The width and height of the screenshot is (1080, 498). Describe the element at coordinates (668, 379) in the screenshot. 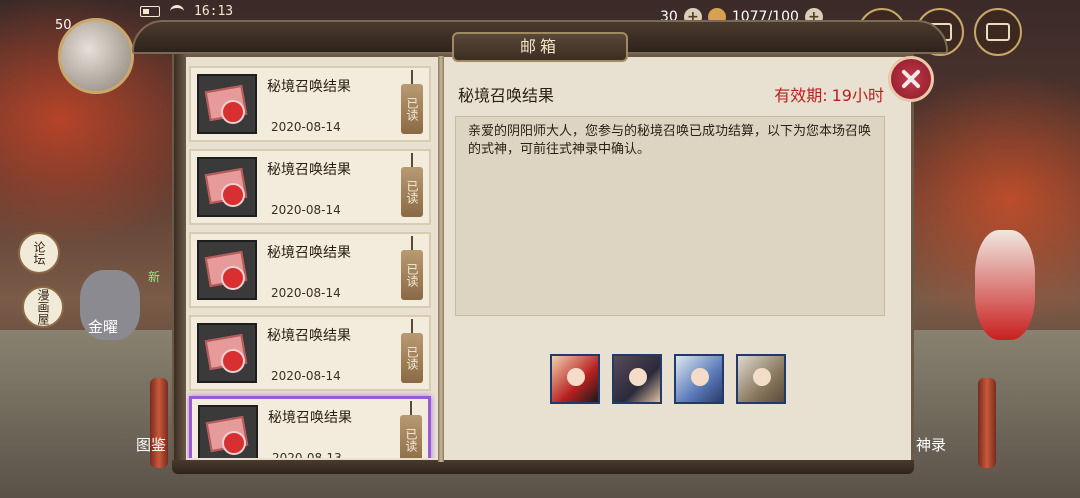

I see `reward-list` at that location.